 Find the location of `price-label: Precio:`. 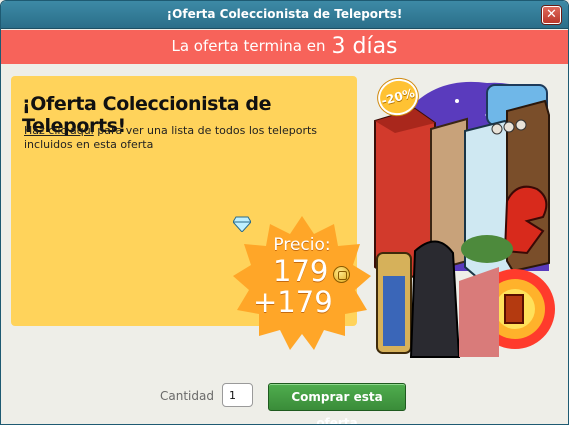

price-label: Precio: is located at coordinates (302, 245).